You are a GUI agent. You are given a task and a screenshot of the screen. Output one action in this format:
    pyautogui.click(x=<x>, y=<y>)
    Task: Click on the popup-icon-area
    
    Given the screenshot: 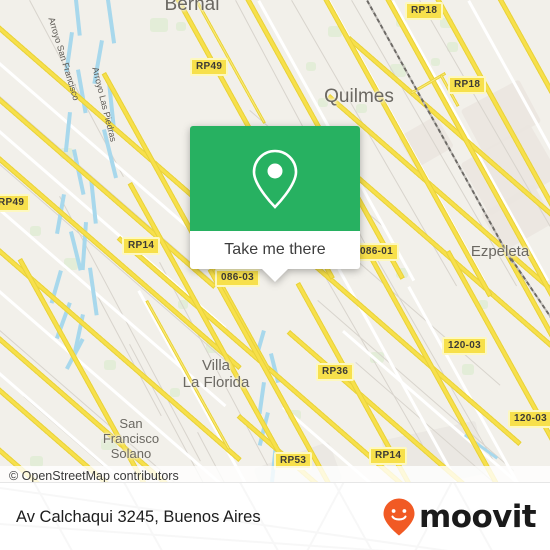 What is the action you would take?
    pyautogui.click(x=275, y=178)
    